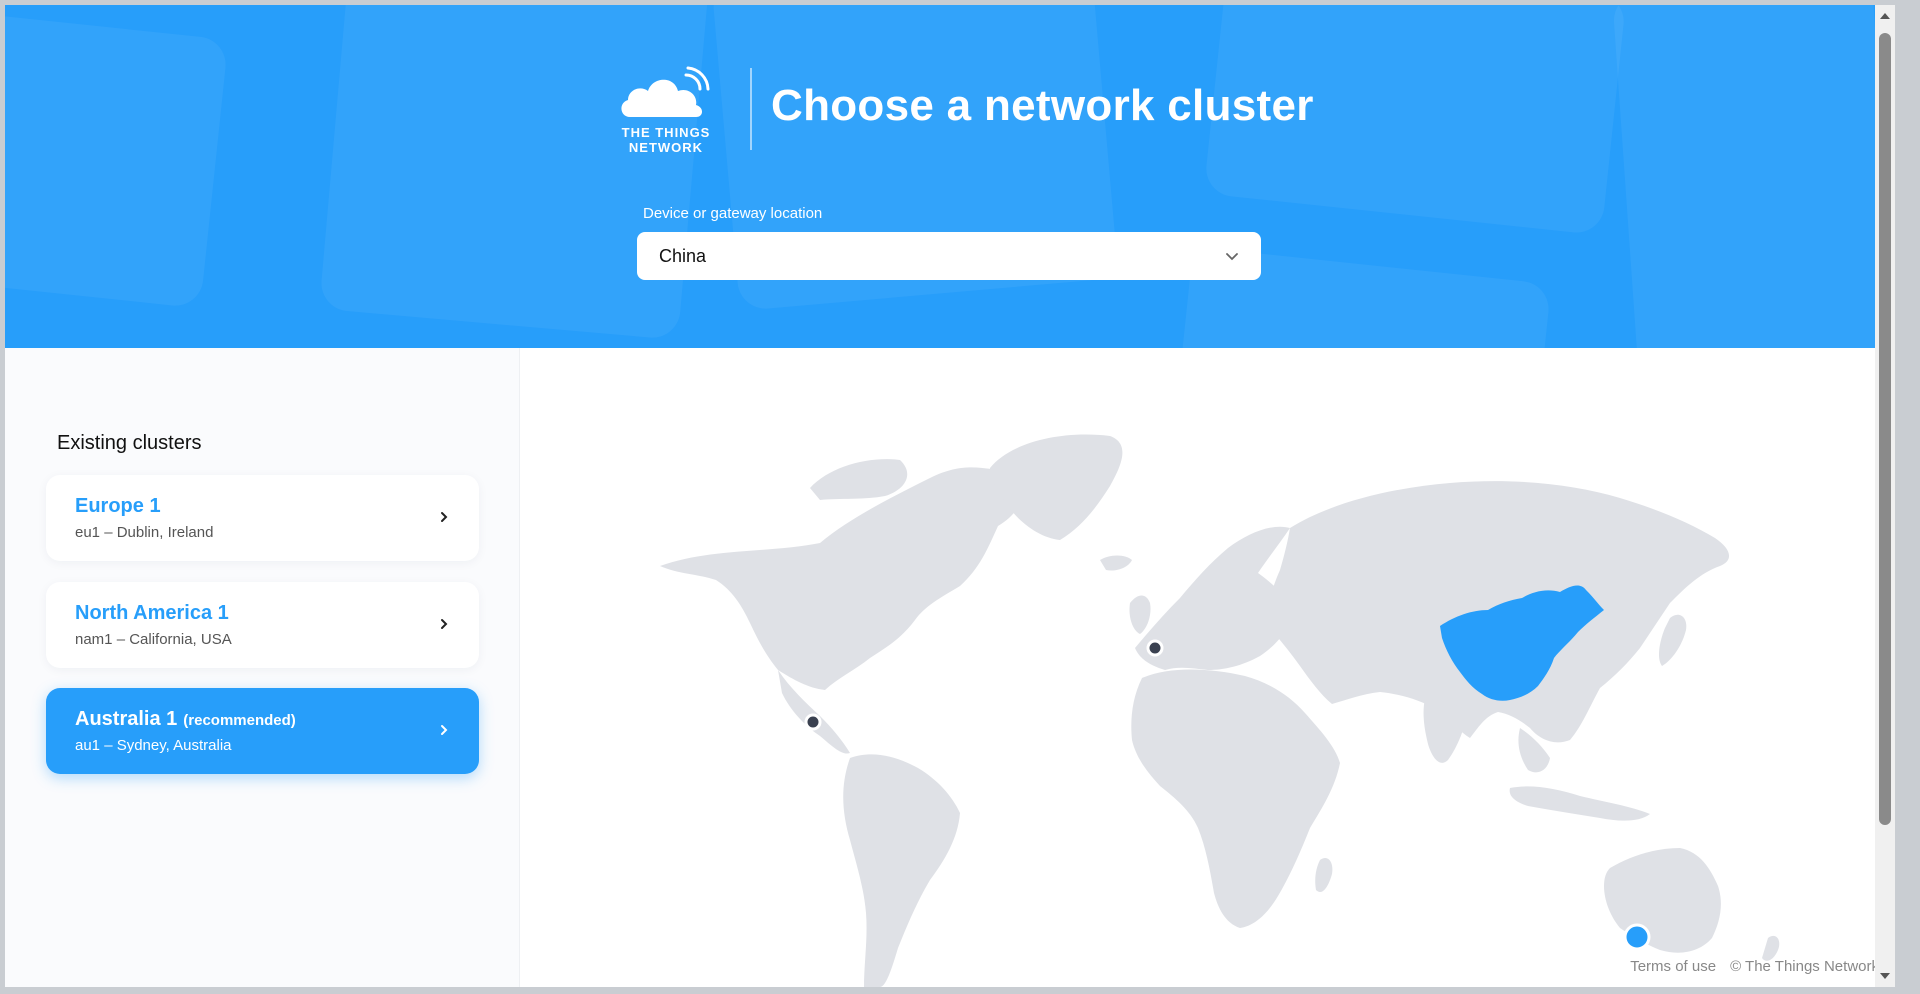 The image size is (1920, 994). I want to click on island-japan, so click(1672, 640).